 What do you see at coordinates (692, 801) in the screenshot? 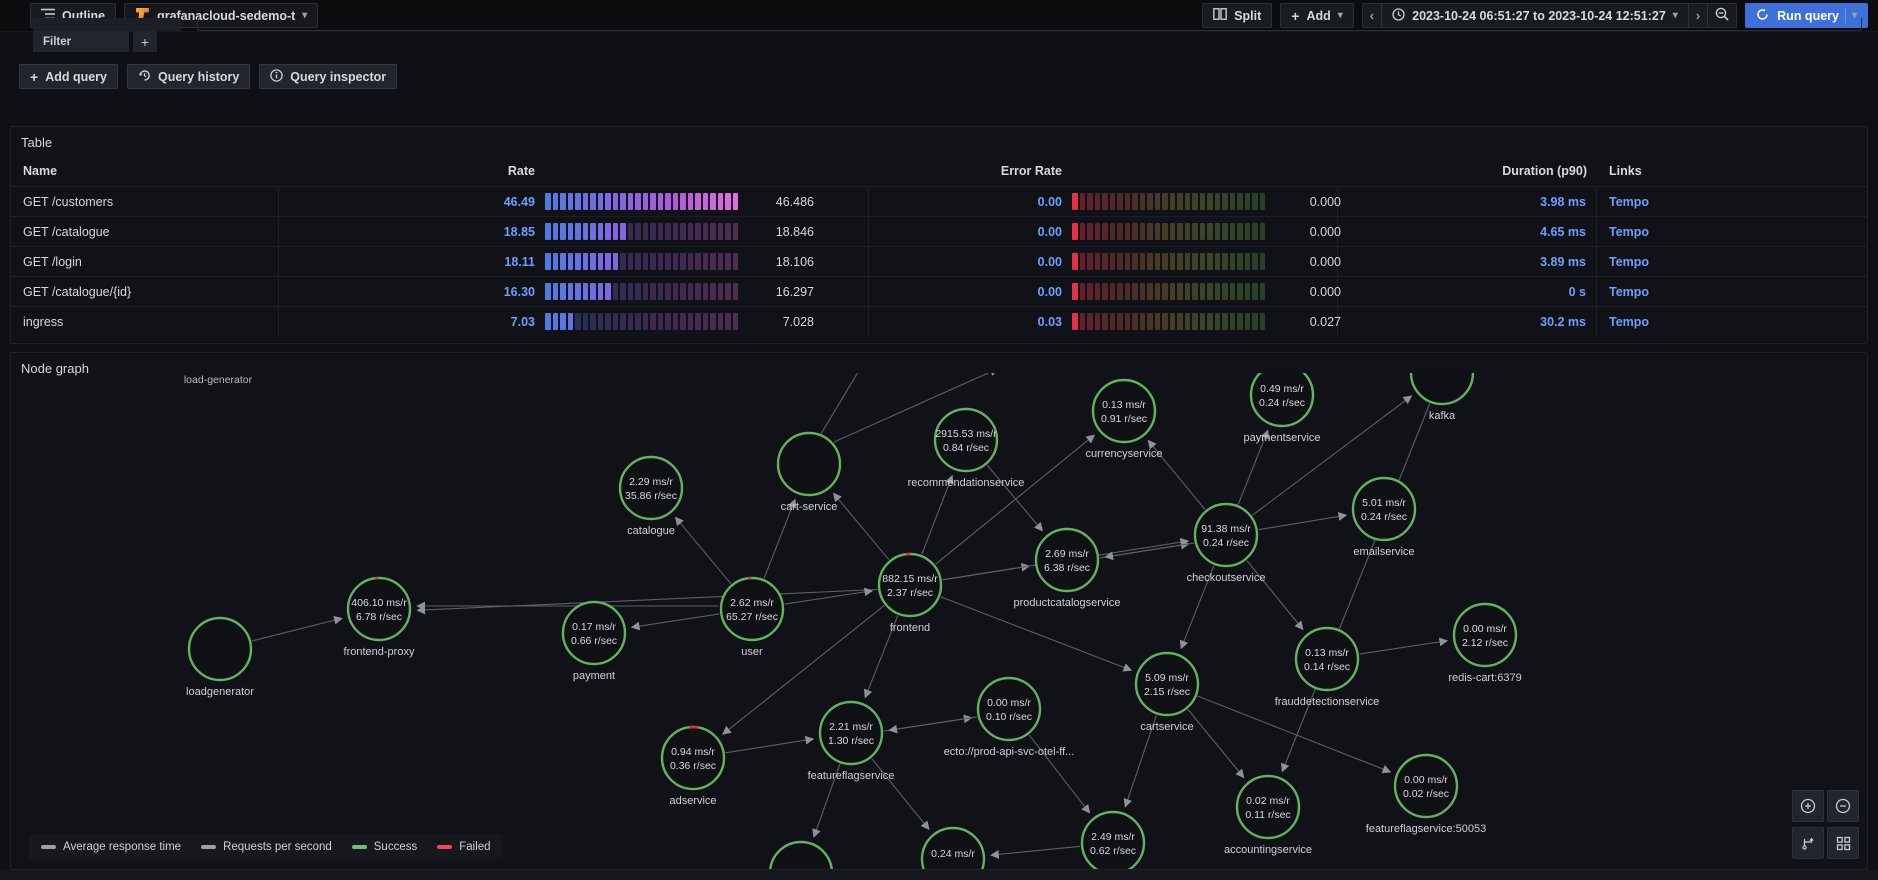
I see `node-label: adservice` at bounding box center [692, 801].